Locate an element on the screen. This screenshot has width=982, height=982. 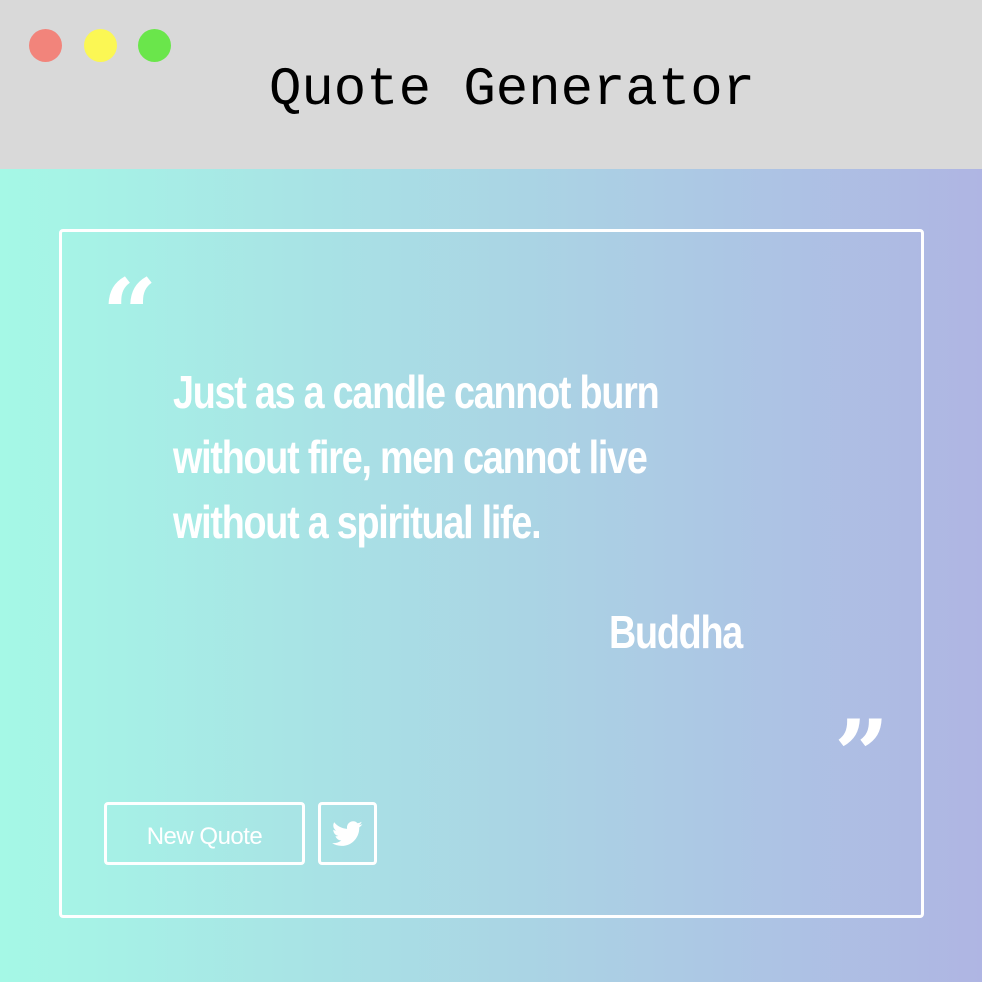
twitter-icon is located at coordinates (347, 833).